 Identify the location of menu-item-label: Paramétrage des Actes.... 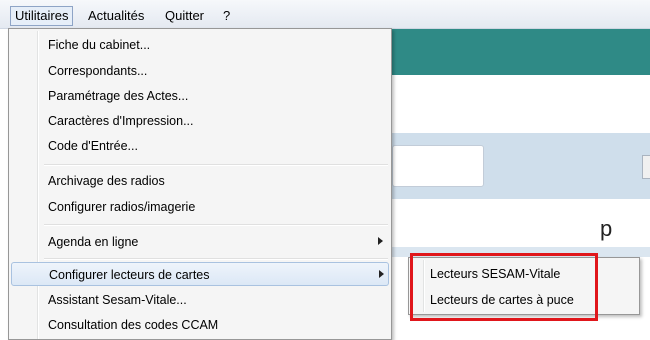
(118, 96).